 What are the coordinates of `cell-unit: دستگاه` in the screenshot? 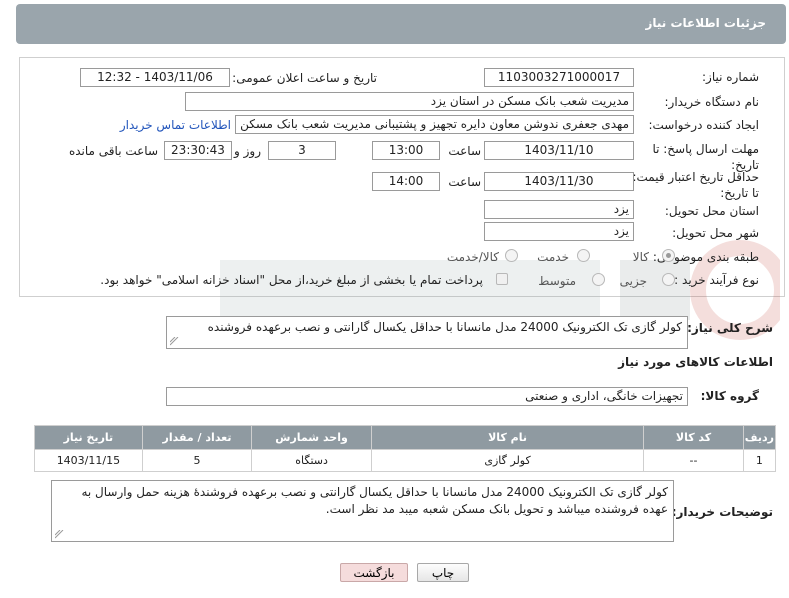 It's located at (311, 460).